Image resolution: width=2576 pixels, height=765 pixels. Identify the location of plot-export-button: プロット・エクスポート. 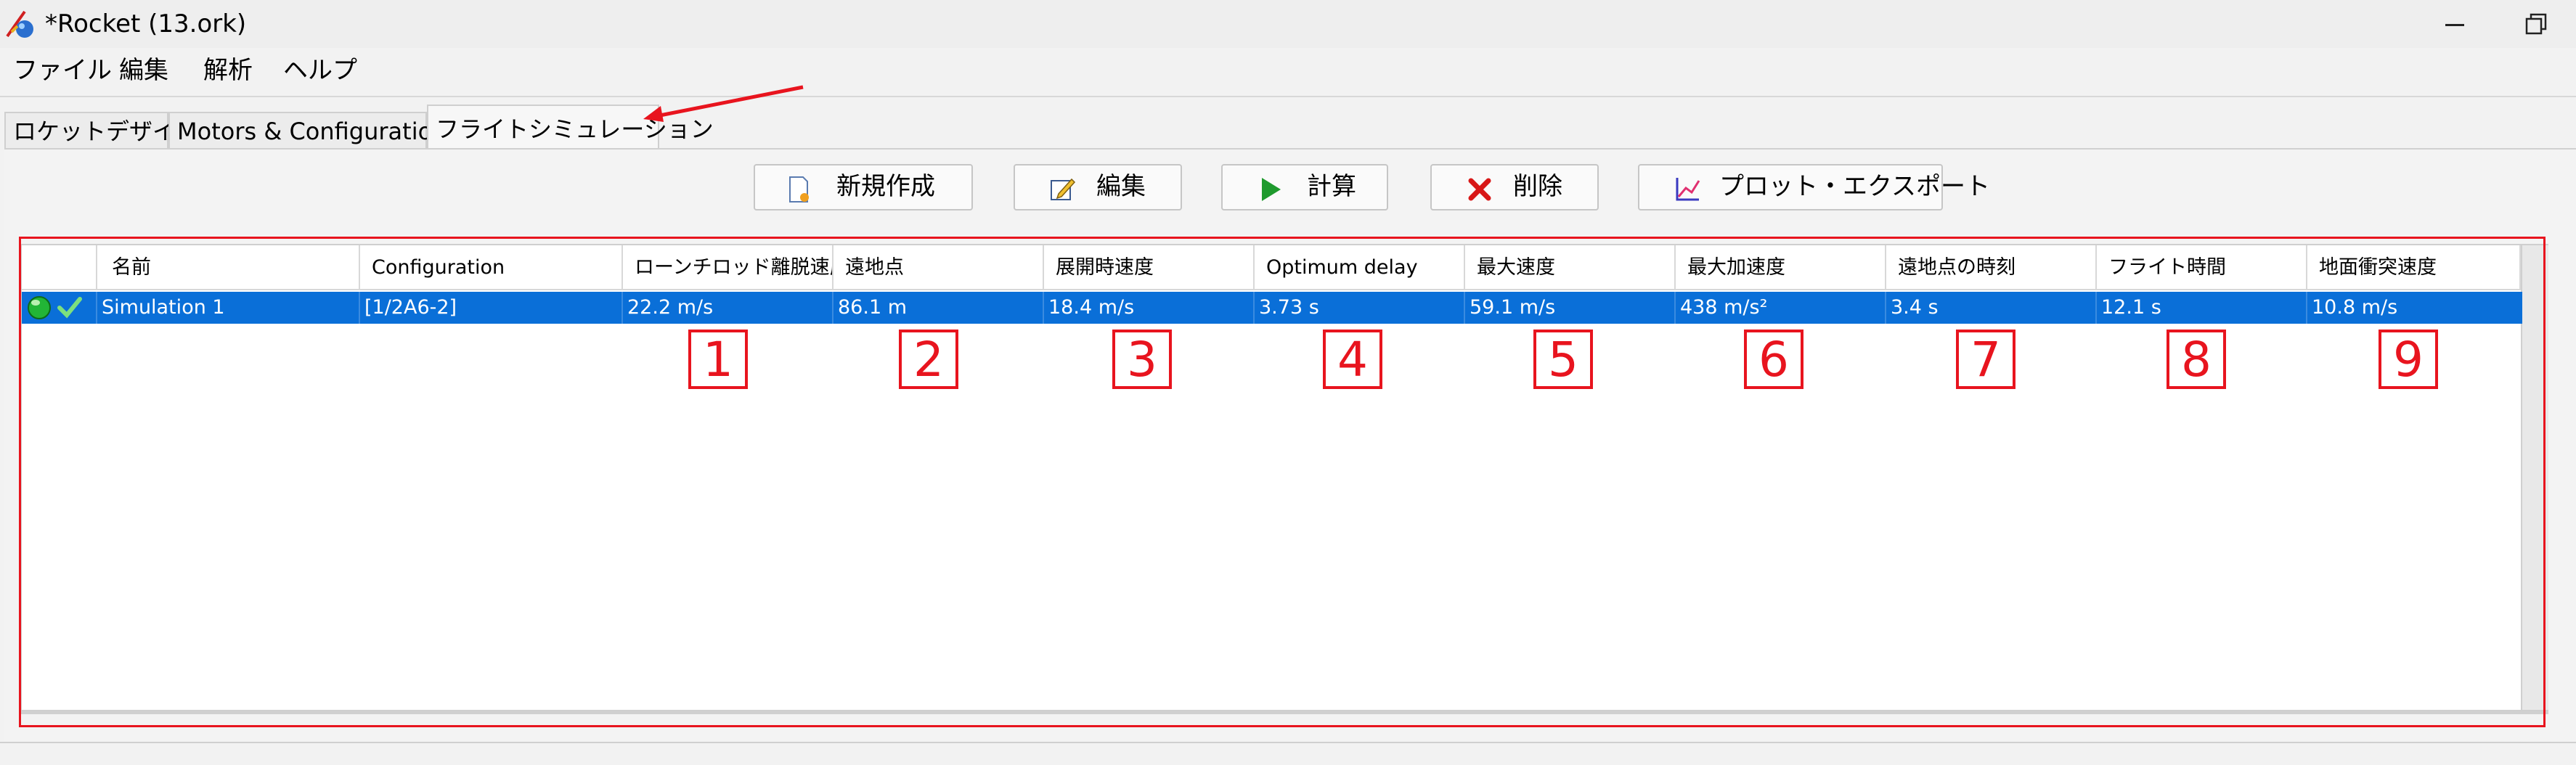
(1814, 187).